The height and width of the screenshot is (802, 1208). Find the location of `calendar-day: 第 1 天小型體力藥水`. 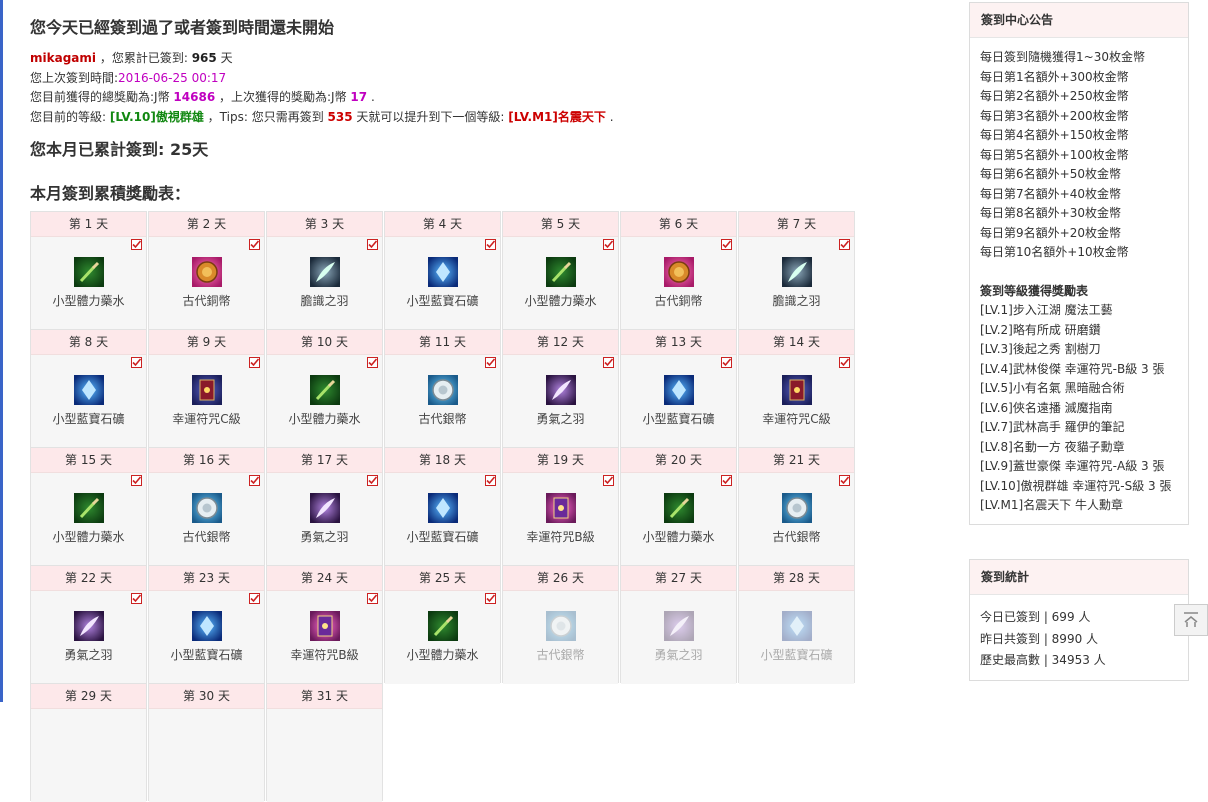

calendar-day: 第 1 天小型體力藥水 is located at coordinates (88, 270).